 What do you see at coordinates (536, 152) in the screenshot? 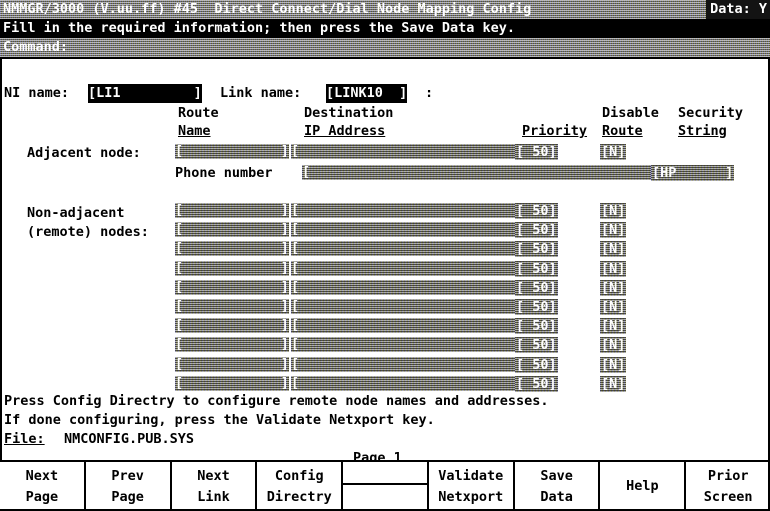
I see `adjacent-priority-field: [ 50]` at bounding box center [536, 152].